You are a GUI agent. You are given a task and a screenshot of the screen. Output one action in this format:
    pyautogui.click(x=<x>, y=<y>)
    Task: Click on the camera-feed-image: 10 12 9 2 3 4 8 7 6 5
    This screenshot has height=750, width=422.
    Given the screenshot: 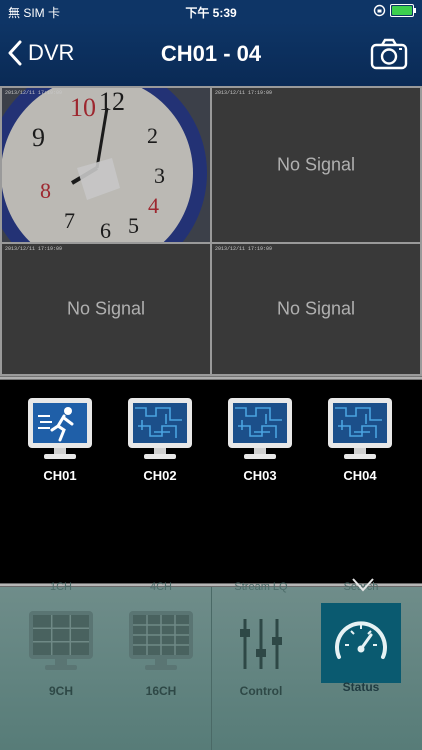 What is the action you would take?
    pyautogui.click(x=106, y=165)
    